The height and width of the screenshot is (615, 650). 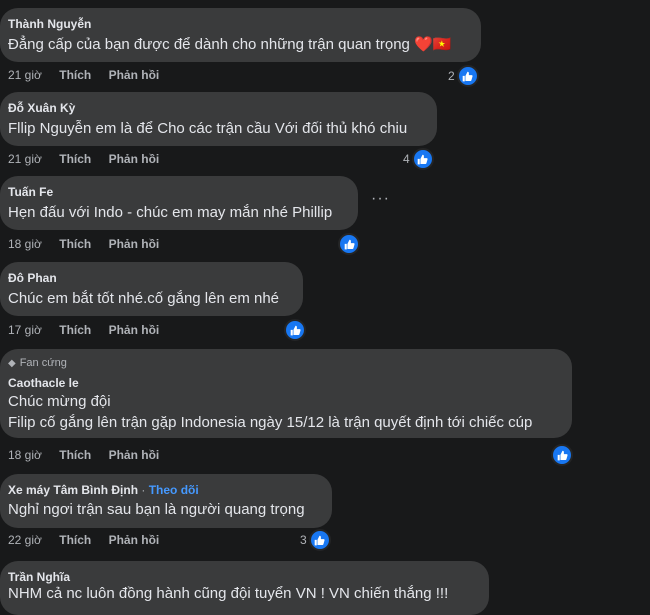 I want to click on comment-author: Đô Phan, so click(x=32, y=278).